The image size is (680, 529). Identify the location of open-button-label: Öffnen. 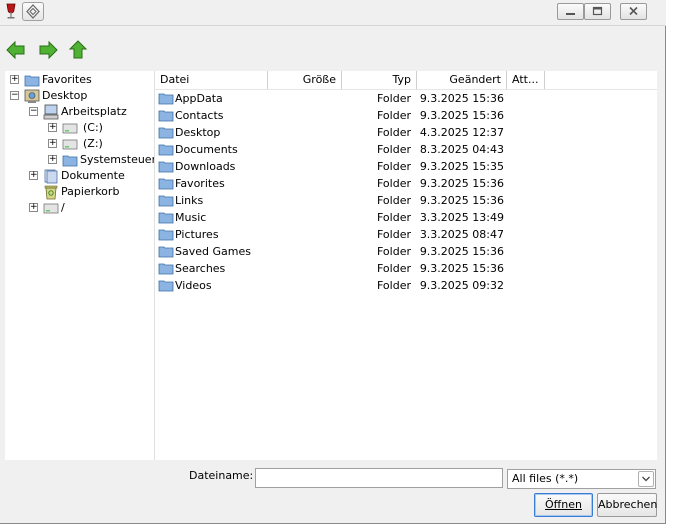
(563, 504).